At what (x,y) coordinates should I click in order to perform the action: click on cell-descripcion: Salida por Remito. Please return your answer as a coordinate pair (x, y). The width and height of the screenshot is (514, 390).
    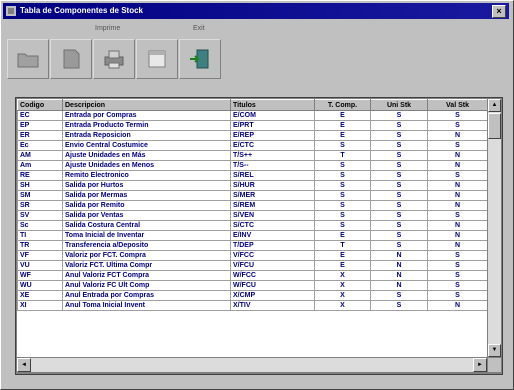
    Looking at the image, I should click on (146, 205).